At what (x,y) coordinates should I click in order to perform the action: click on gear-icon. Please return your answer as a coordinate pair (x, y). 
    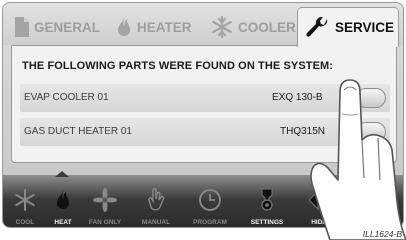
    Looking at the image, I should click on (267, 200).